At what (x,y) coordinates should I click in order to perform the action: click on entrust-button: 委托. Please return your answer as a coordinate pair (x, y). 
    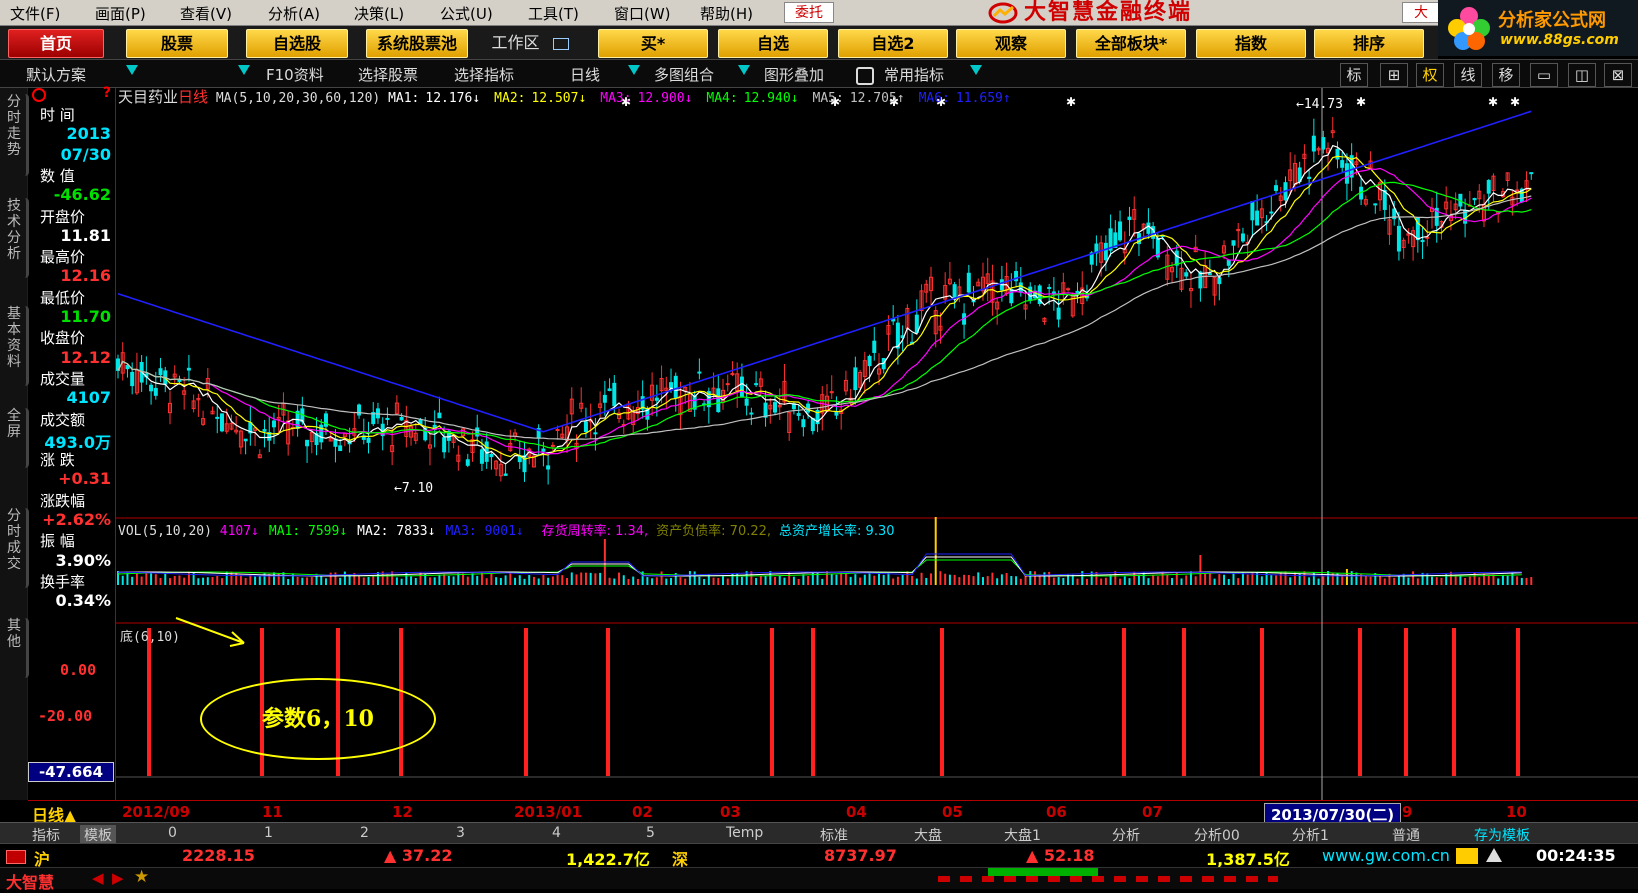
    Looking at the image, I should click on (809, 12).